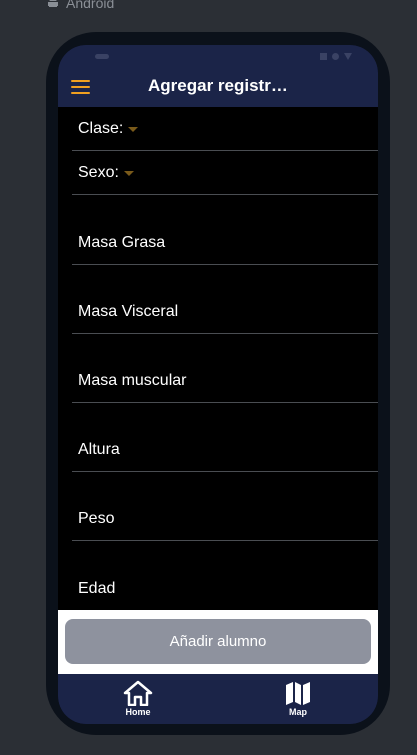  I want to click on nav-label-map: Map, so click(298, 712).